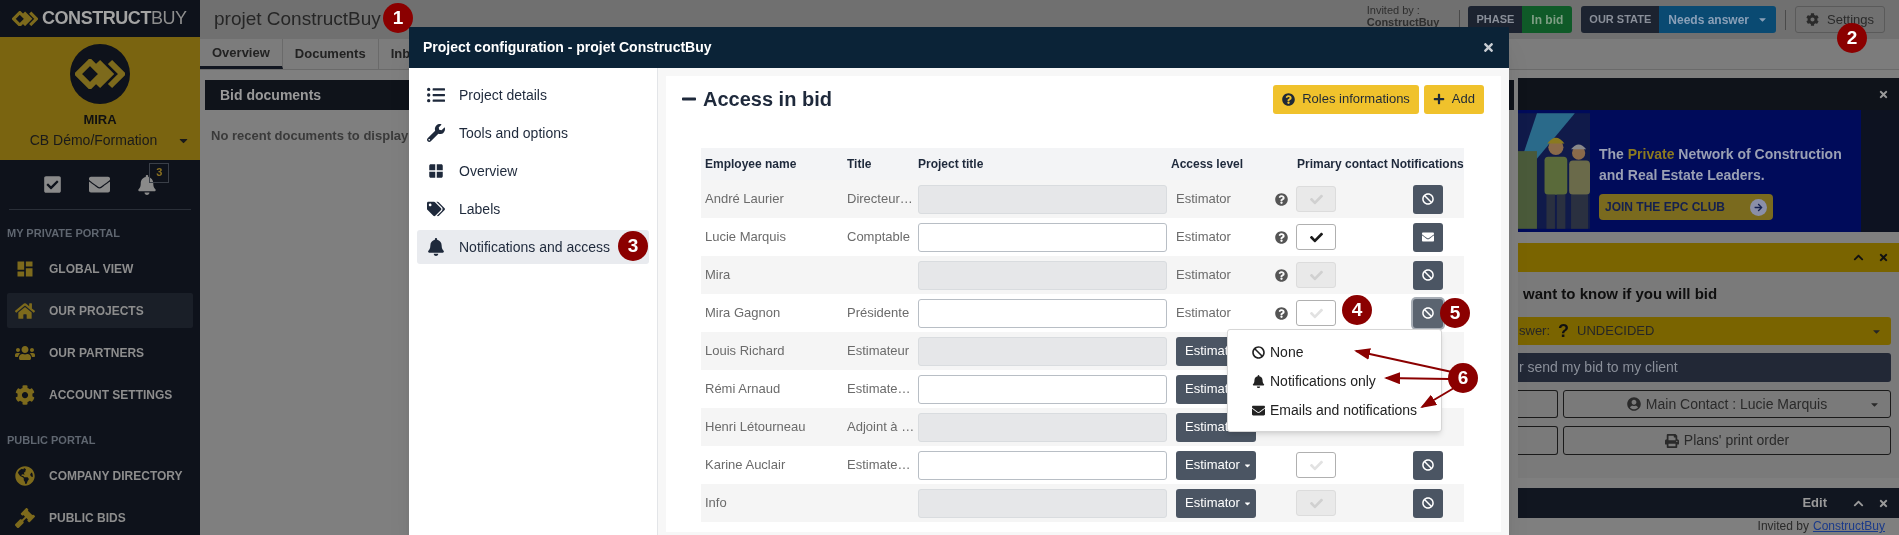  Describe the element at coordinates (879, 237) in the screenshot. I see `table-cell-text: Comptable` at that location.